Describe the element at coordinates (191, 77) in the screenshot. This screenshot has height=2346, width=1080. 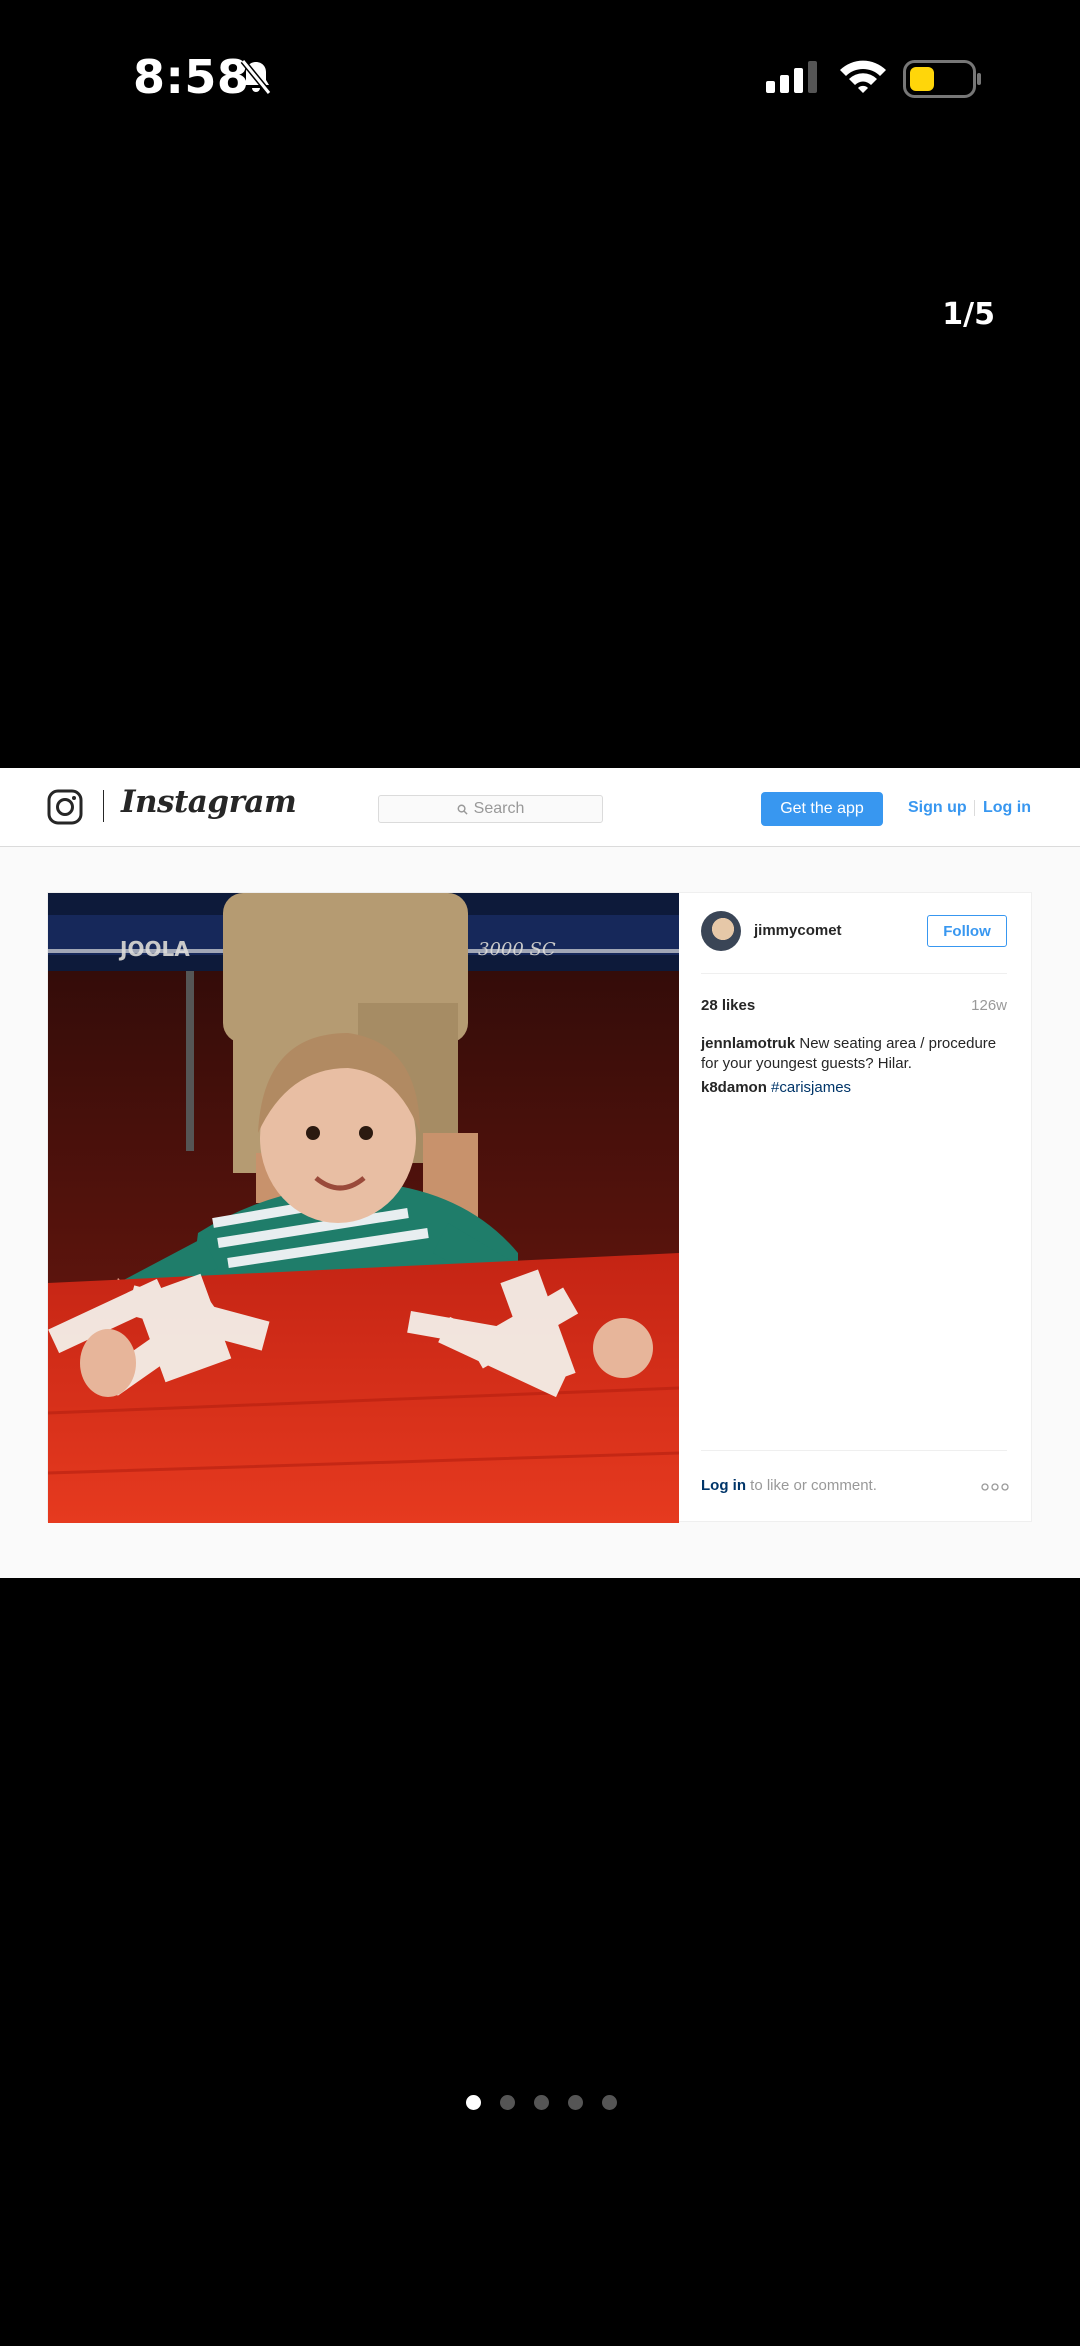
I see `status-time: 8:58` at that location.